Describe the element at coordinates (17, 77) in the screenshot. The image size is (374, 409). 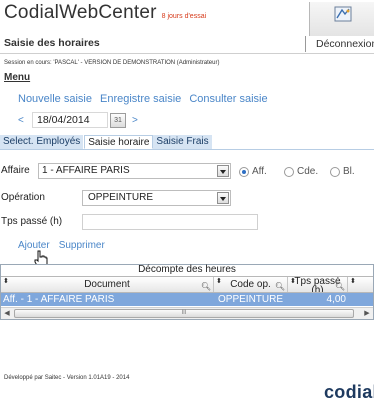
I see `menu-link: Menu` at that location.